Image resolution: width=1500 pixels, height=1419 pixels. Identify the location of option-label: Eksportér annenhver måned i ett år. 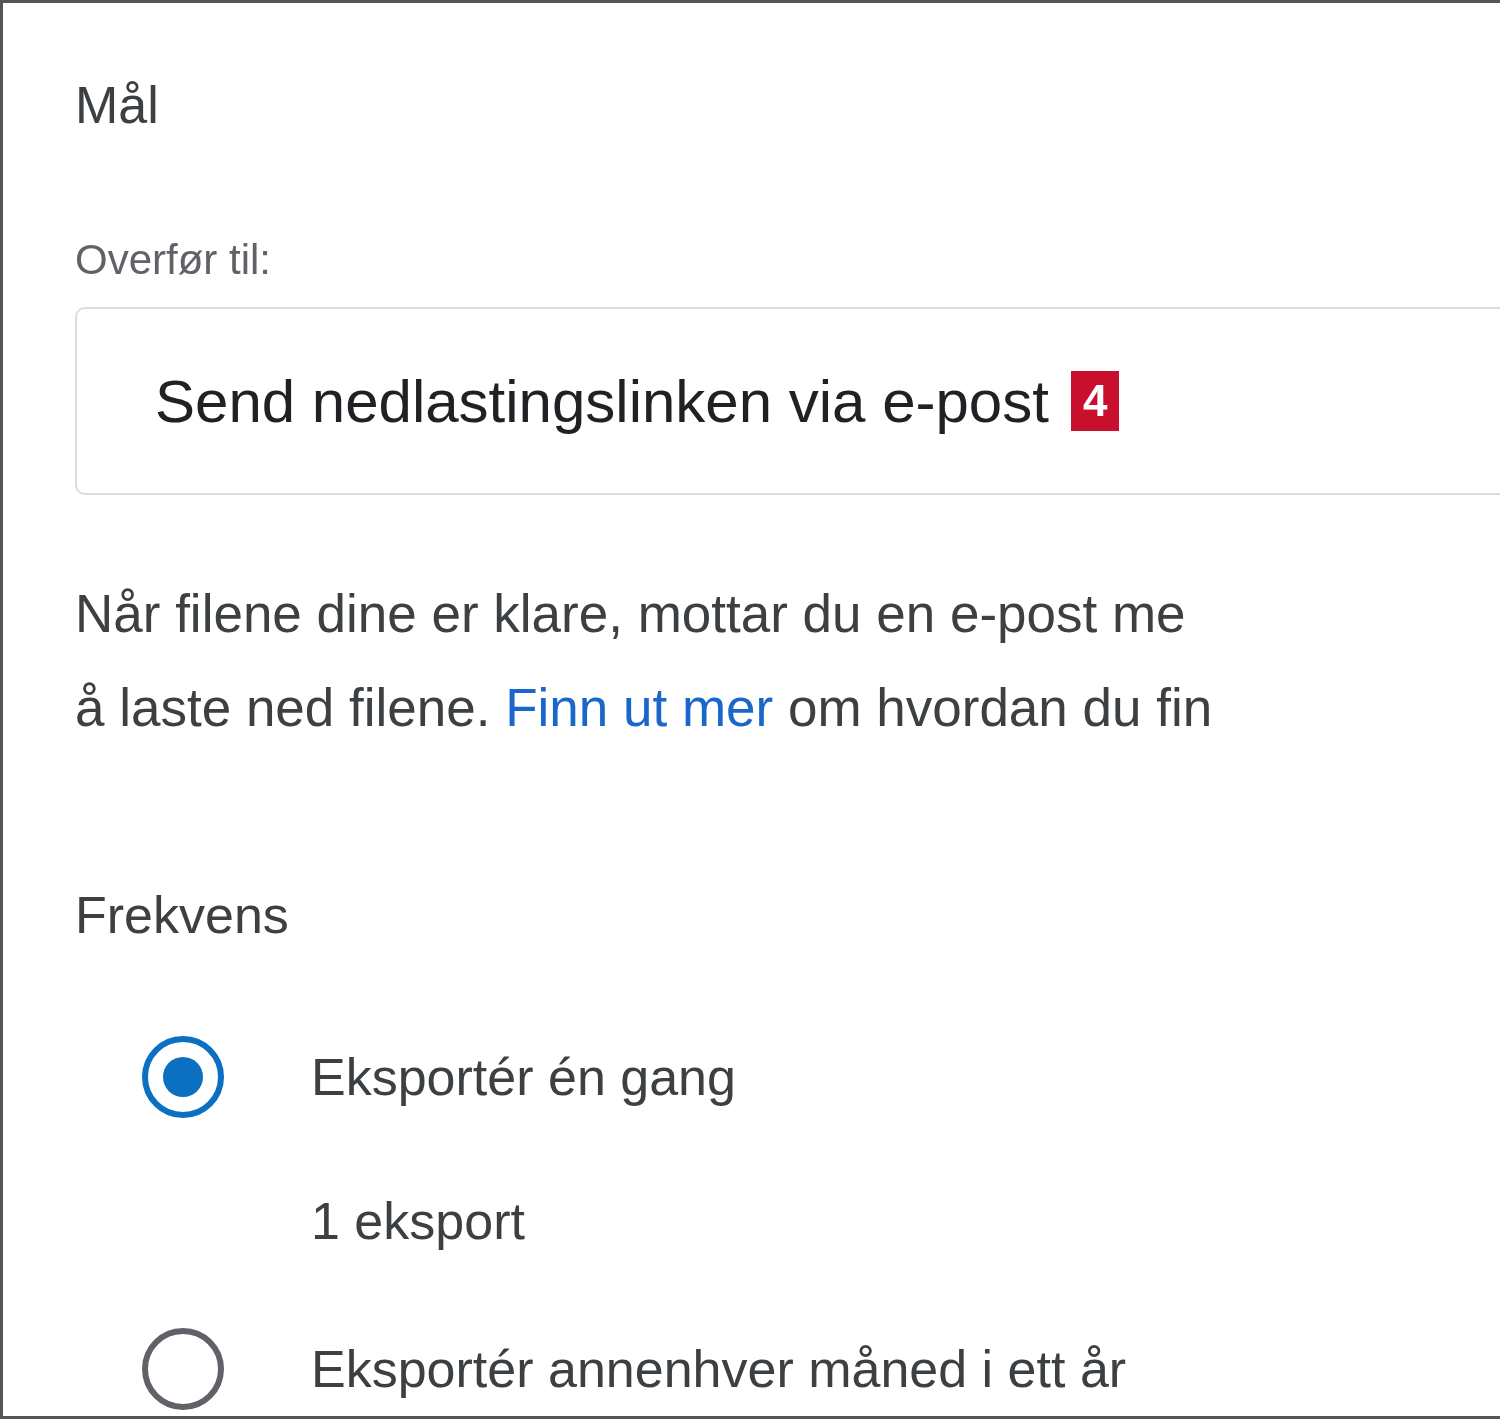
(719, 1369).